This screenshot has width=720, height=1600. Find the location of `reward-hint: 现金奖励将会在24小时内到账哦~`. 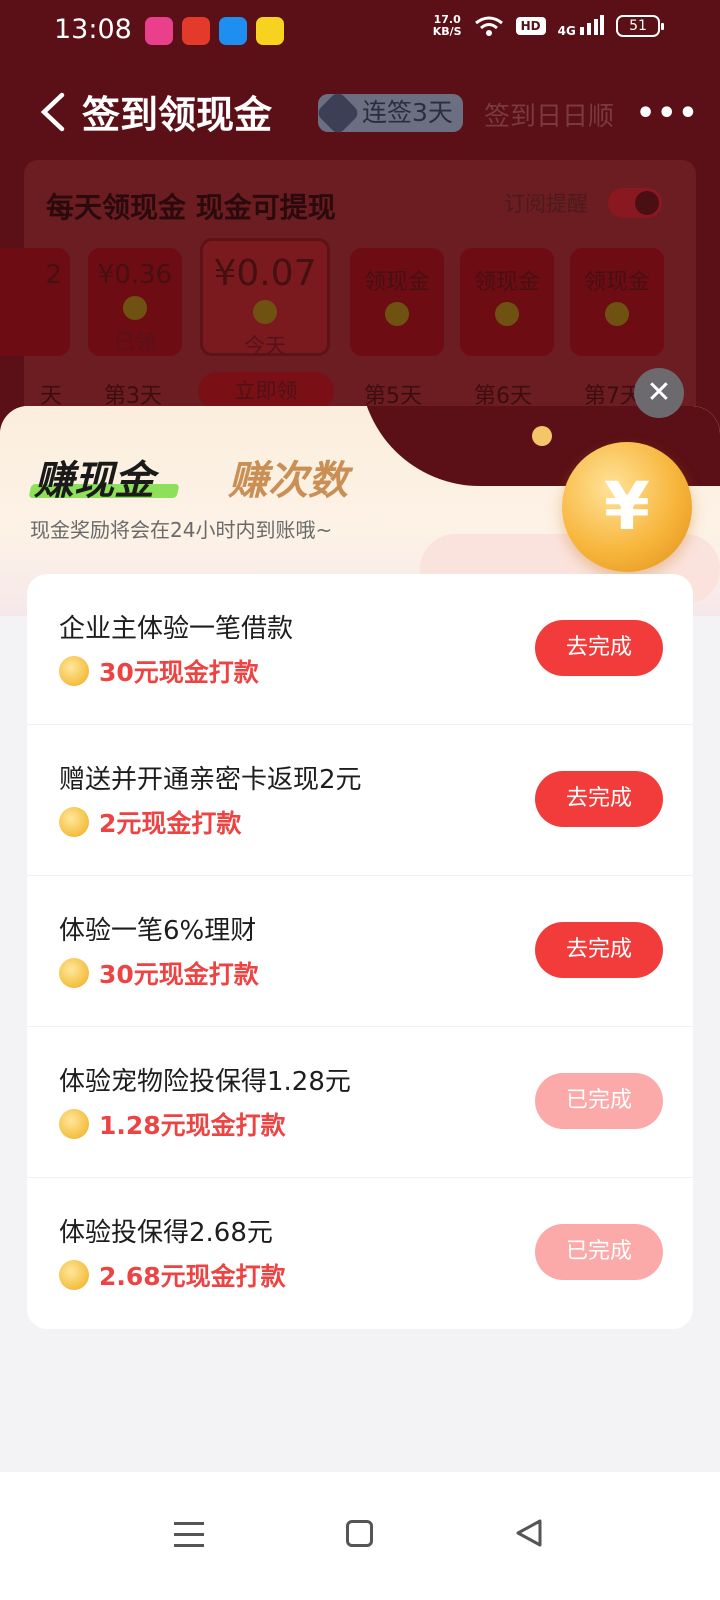

reward-hint: 现金奖励将会在24小时内到账哦~ is located at coordinates (181, 530).